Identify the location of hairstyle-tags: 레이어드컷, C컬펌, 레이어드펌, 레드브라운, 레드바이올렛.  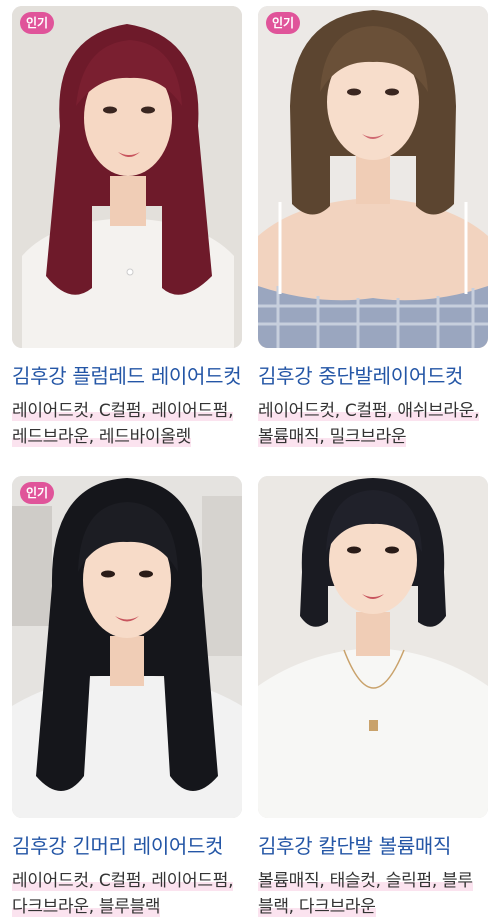
(127, 424).